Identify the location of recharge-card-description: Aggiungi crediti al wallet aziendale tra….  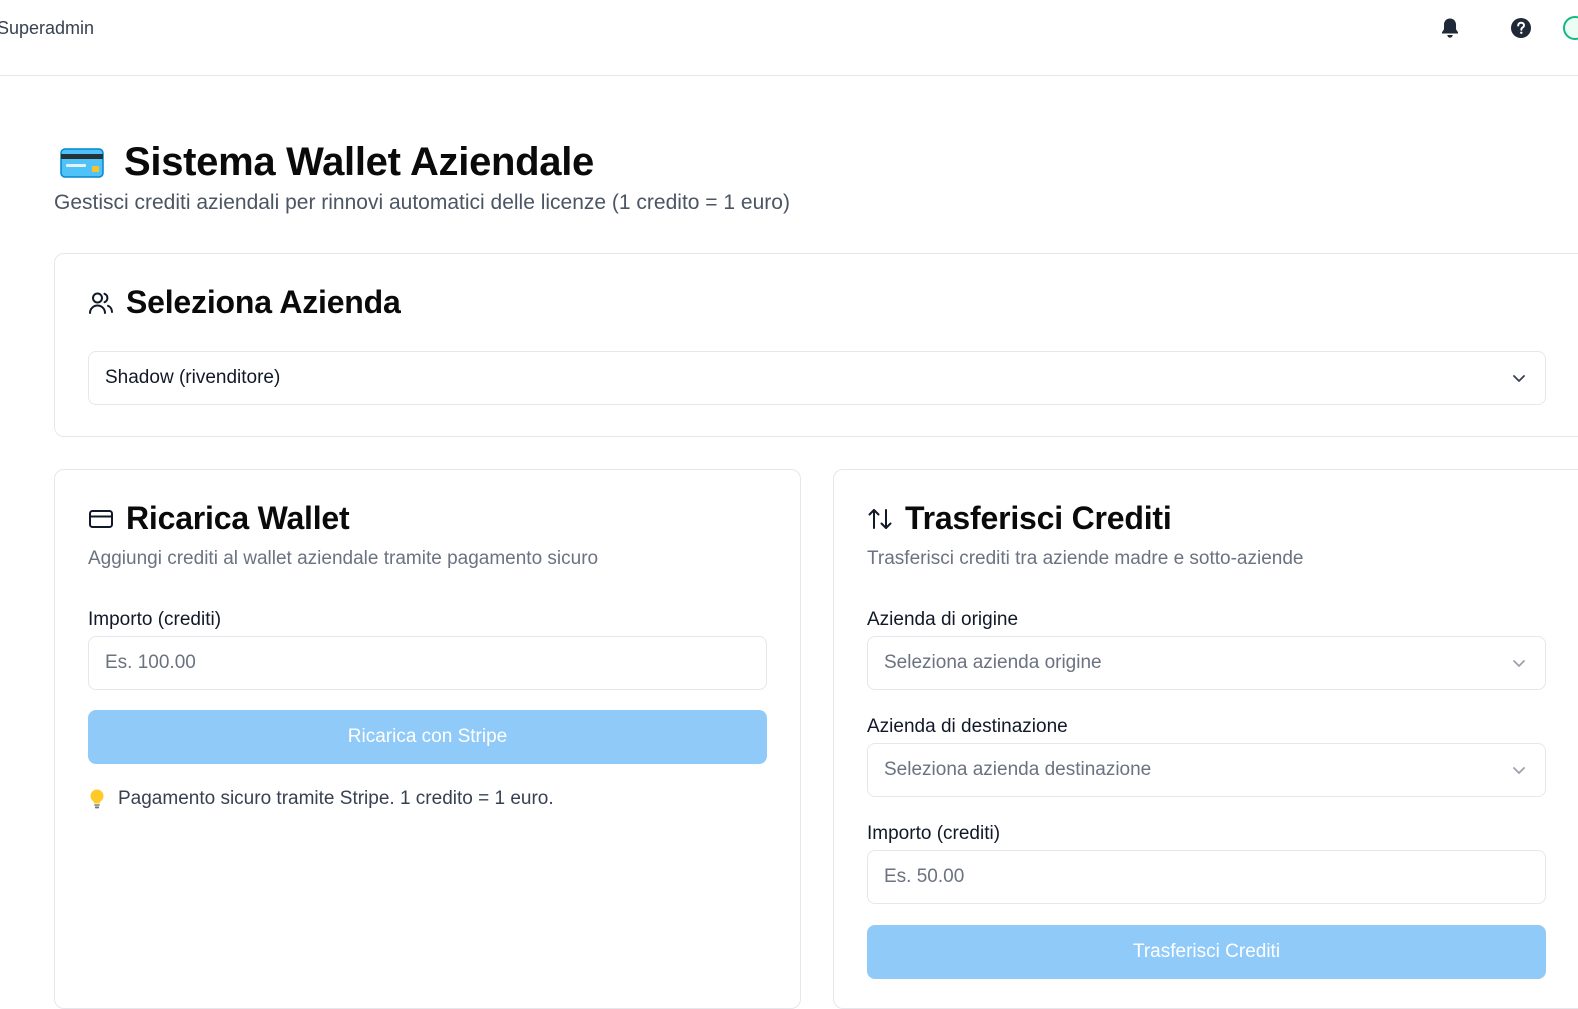
(343, 558).